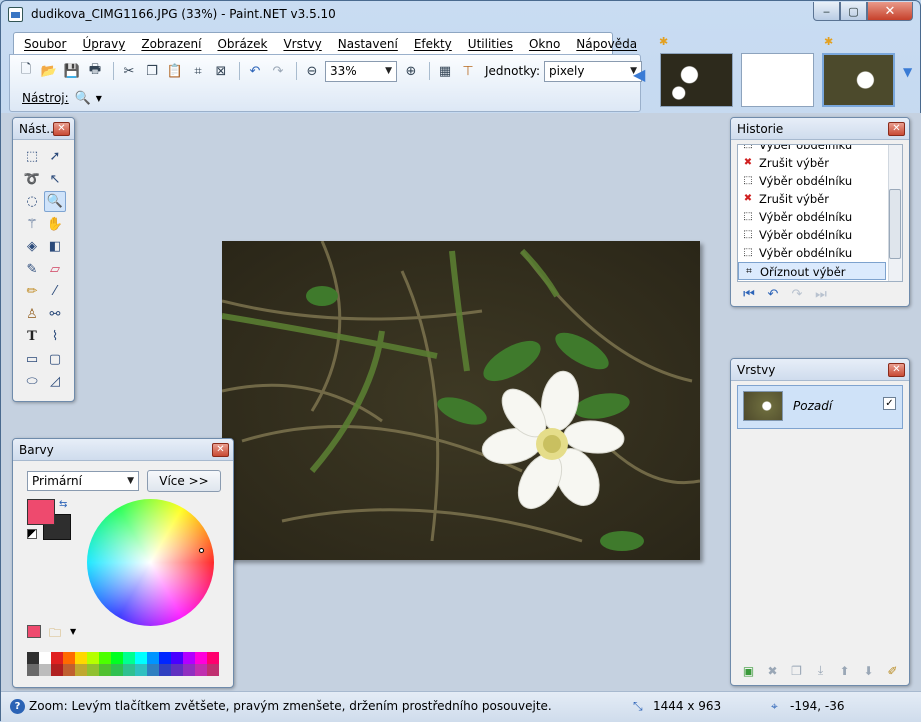  Describe the element at coordinates (201, 550) in the screenshot. I see `color-wheel-marker` at that location.